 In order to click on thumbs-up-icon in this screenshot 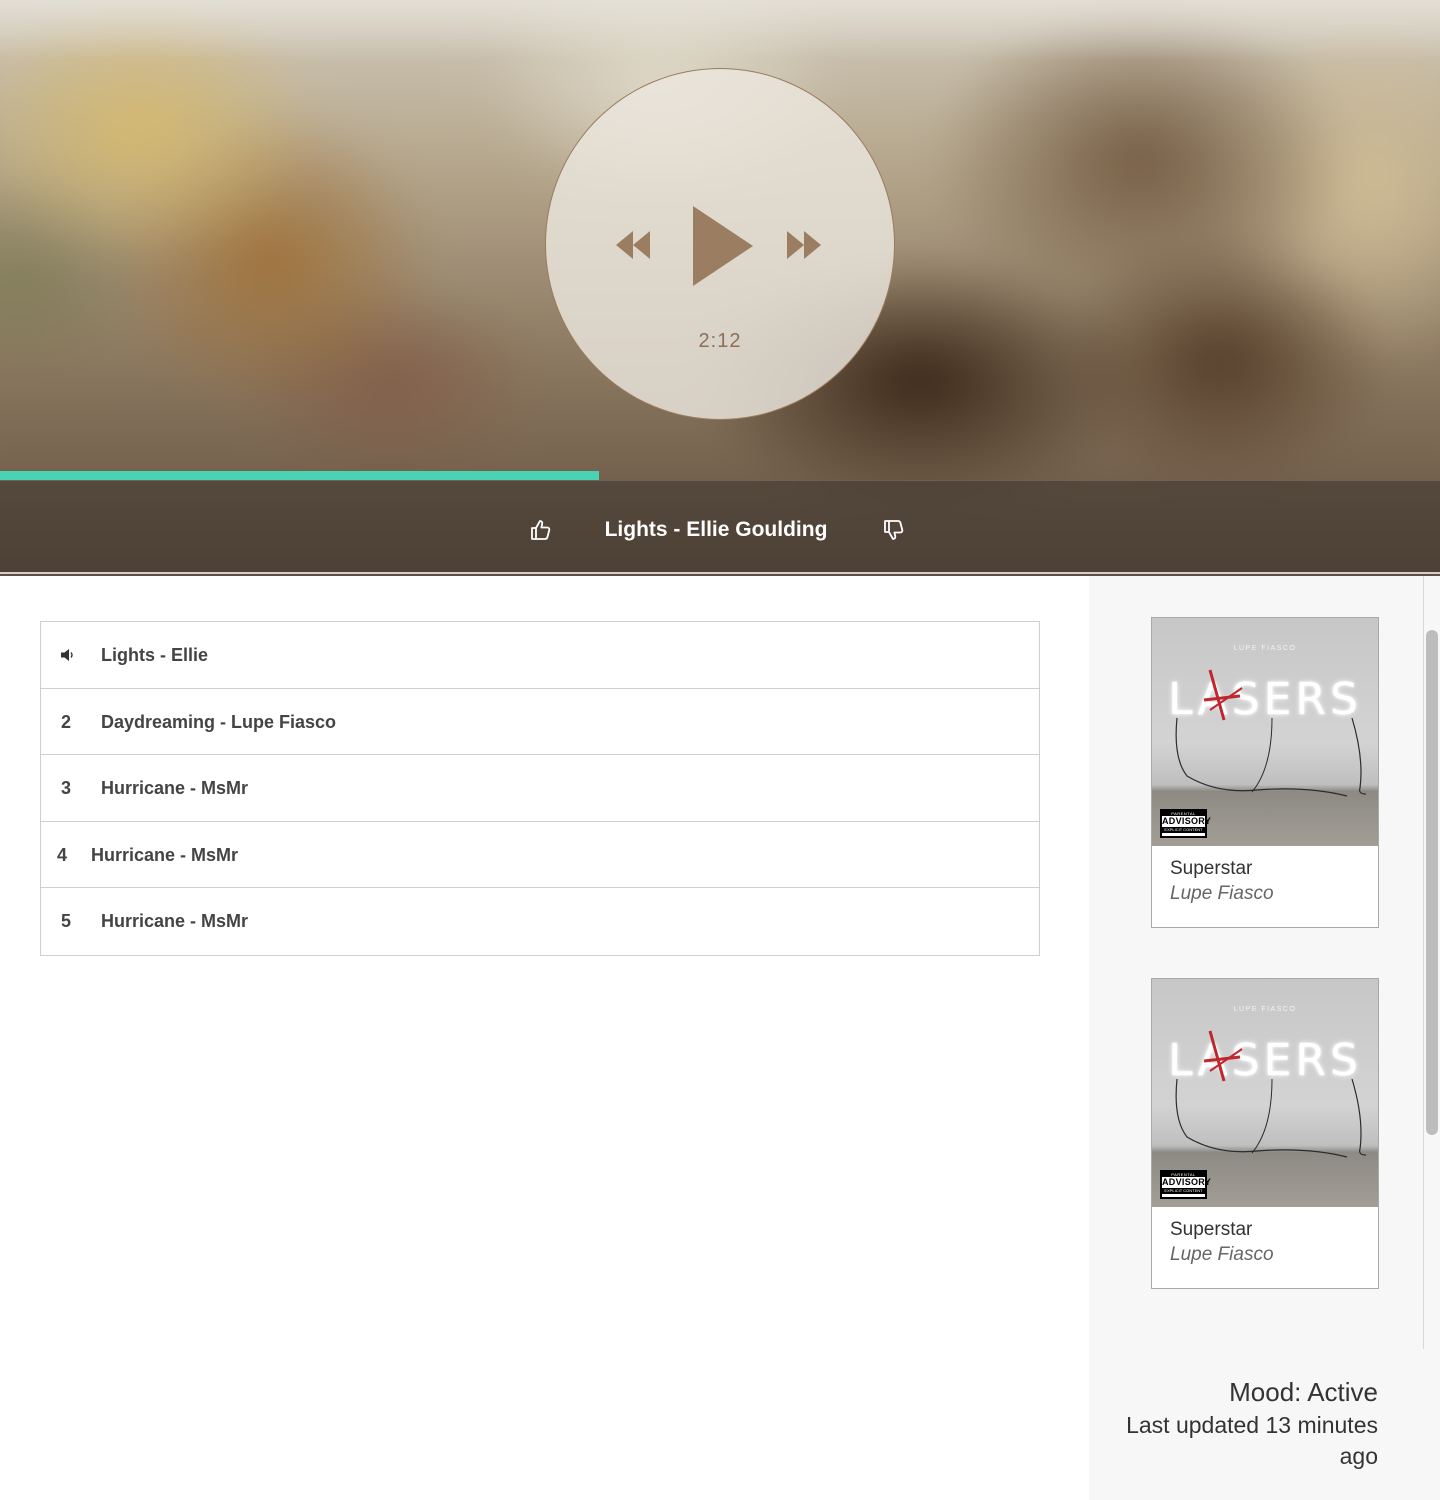, I will do `click(541, 532)`.